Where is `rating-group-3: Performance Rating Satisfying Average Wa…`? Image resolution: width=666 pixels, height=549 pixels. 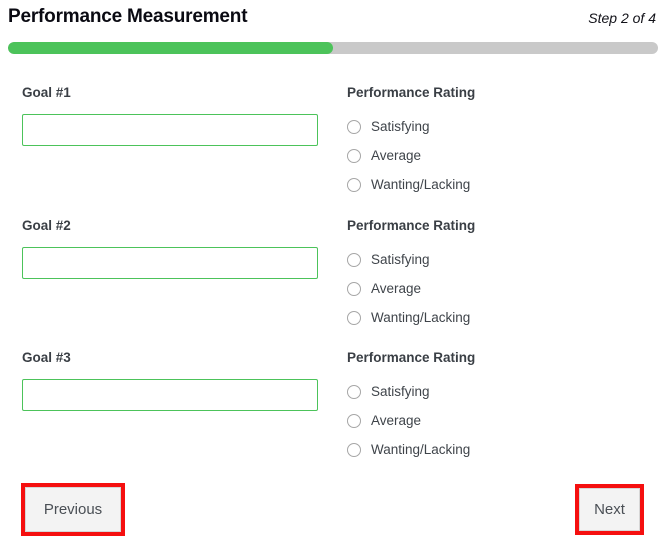 rating-group-3: Performance Rating Satisfying Average Wa… is located at coordinates (502, 403).